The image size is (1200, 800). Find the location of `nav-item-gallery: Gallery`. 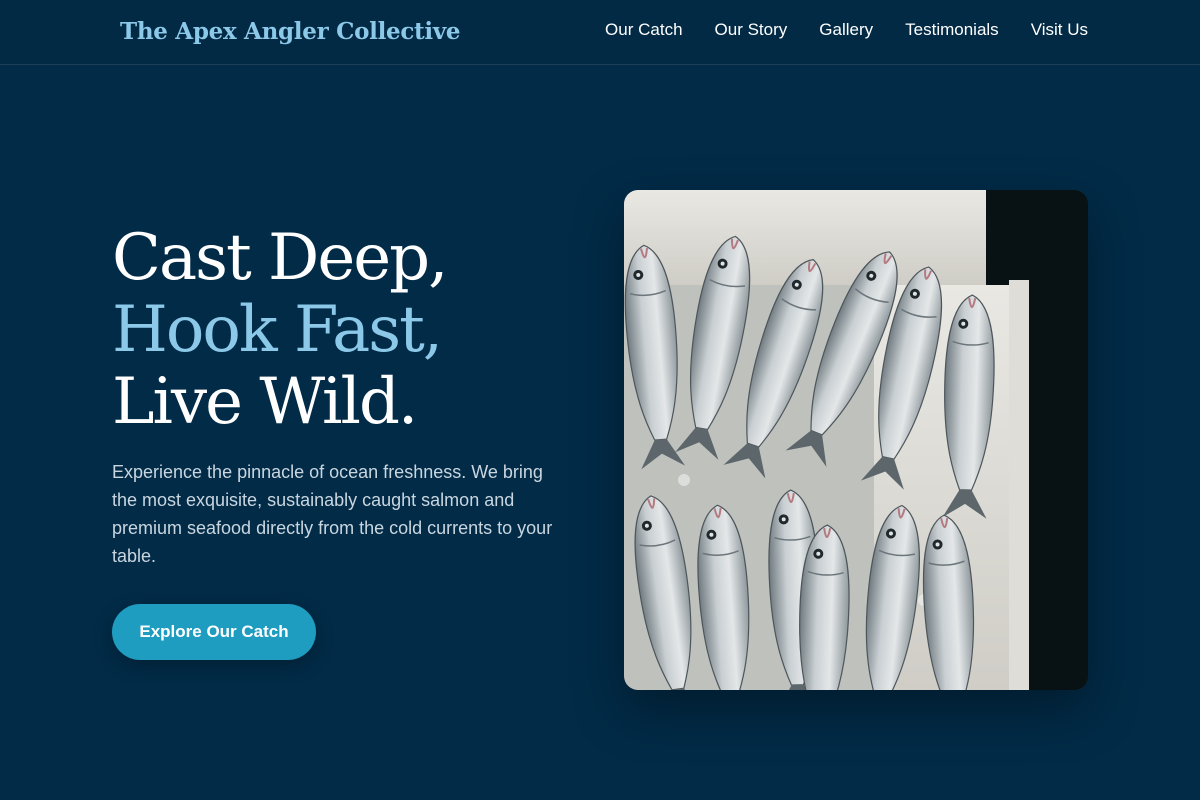

nav-item-gallery: Gallery is located at coordinates (846, 30).